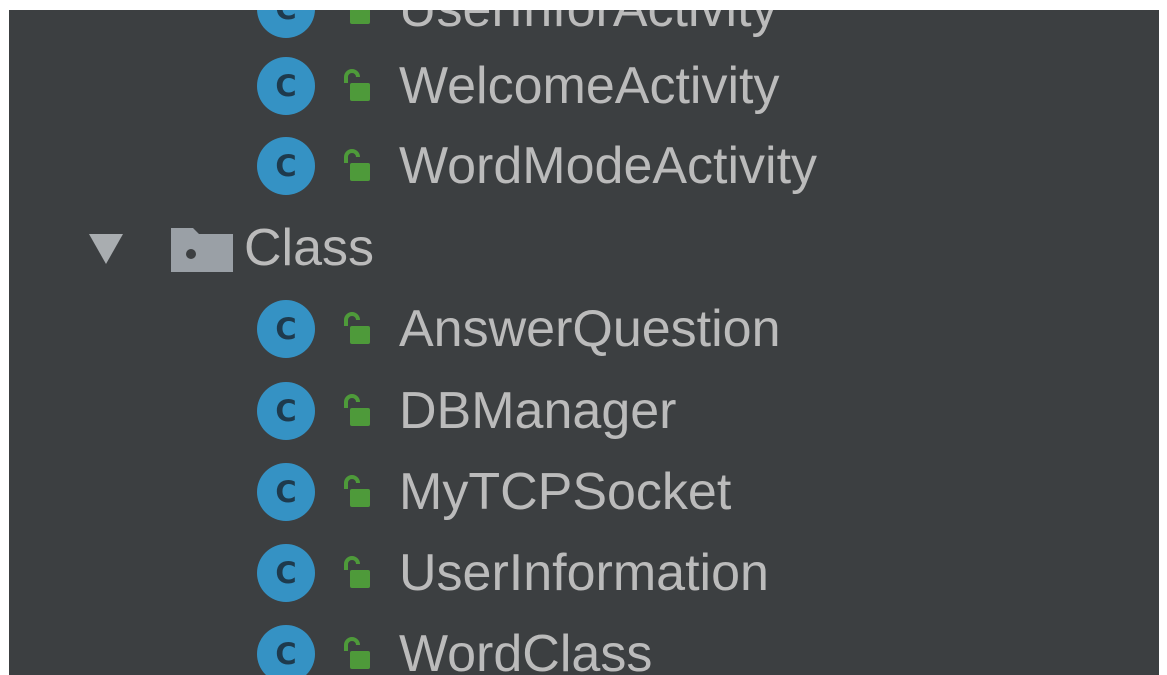 The height and width of the screenshot is (675, 1167). I want to click on tree-item-label: MyTCPSocket, so click(565, 492).